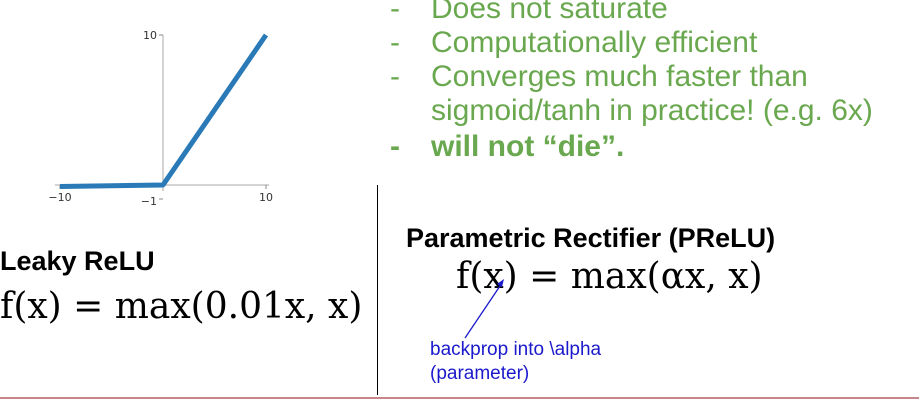  Describe the element at coordinates (549, 12) in the screenshot. I see `bullet-text: Does not saturate` at that location.